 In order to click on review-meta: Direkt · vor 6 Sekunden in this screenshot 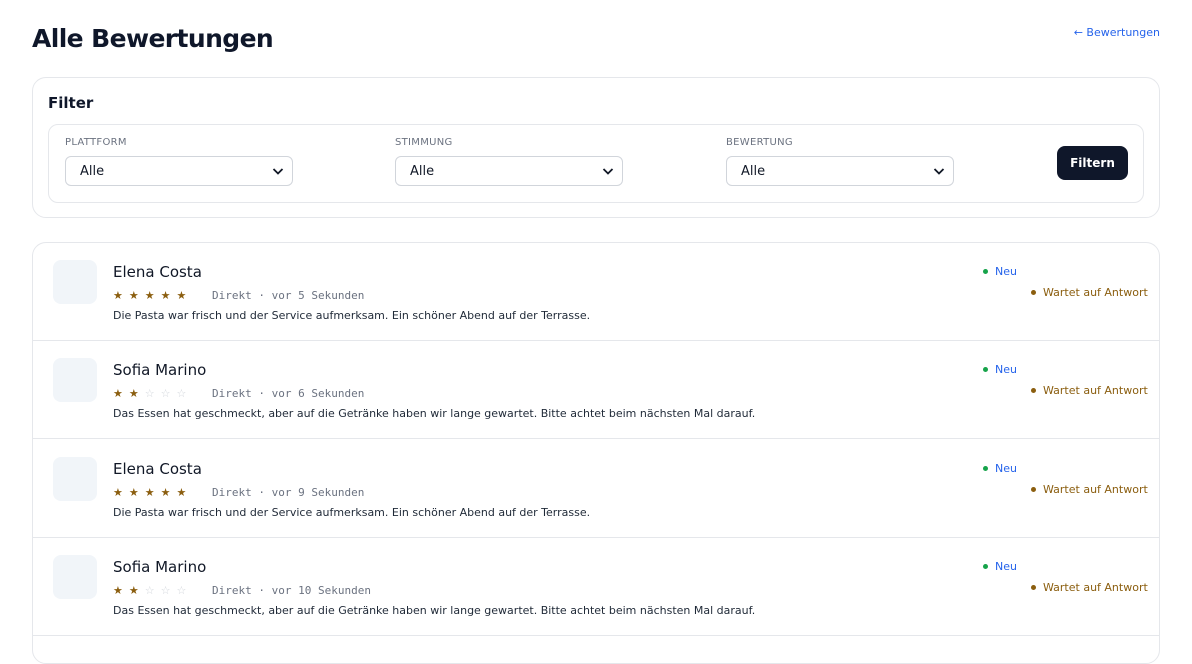, I will do `click(288, 393)`.